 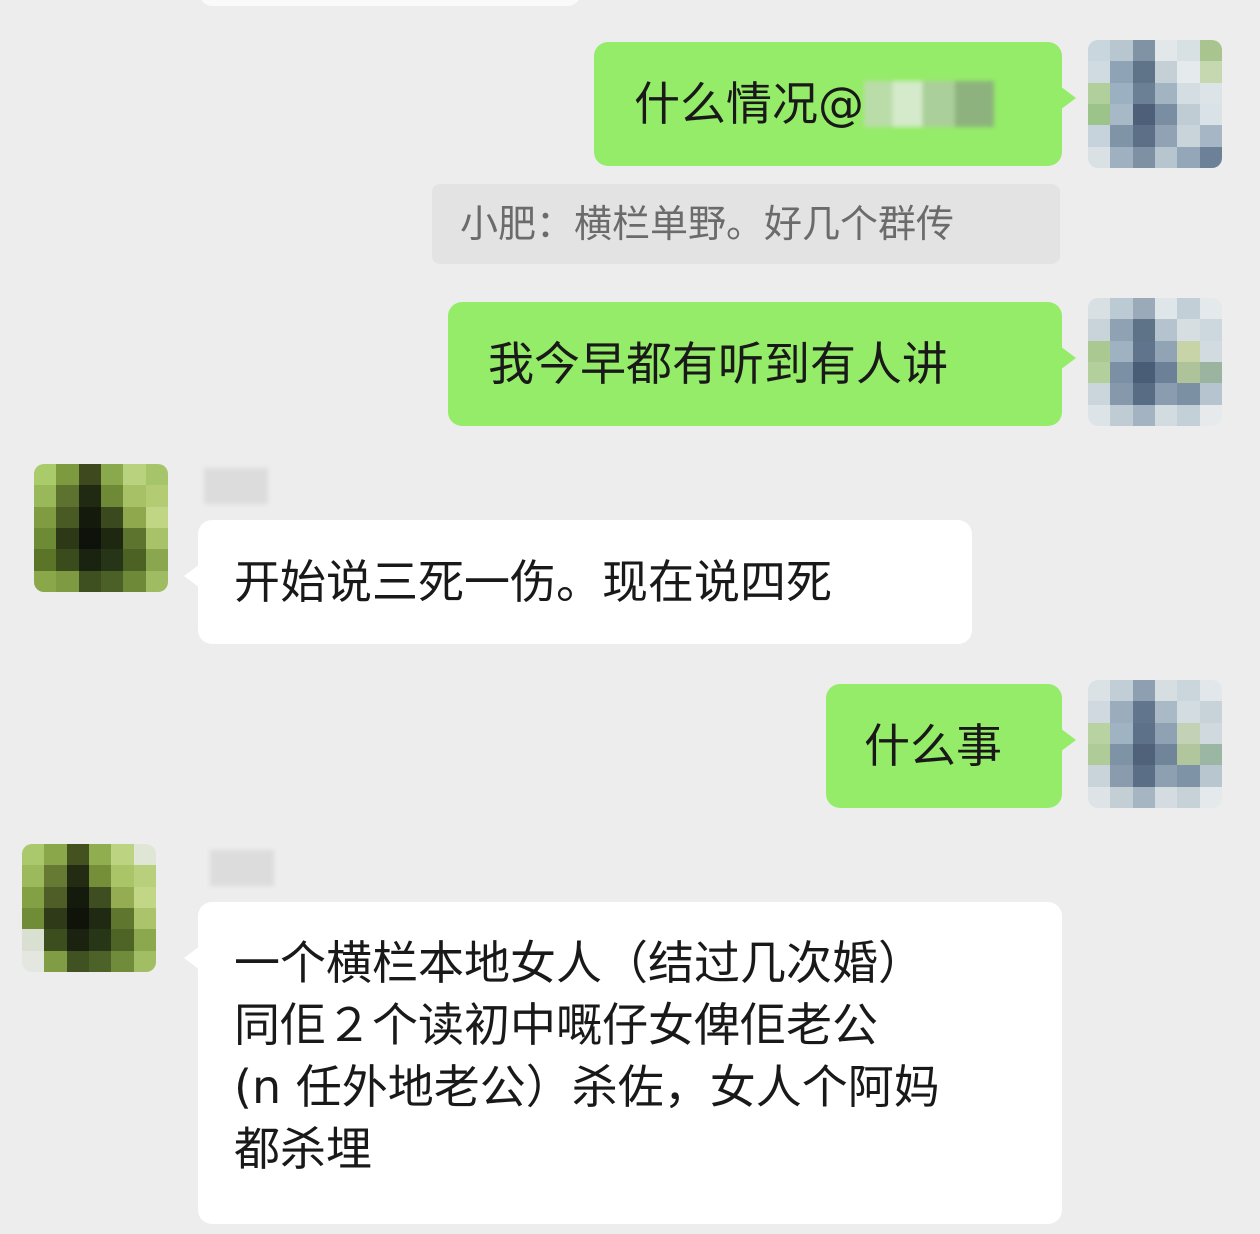 I want to click on message-text: 什么情况@, so click(x=749, y=104).